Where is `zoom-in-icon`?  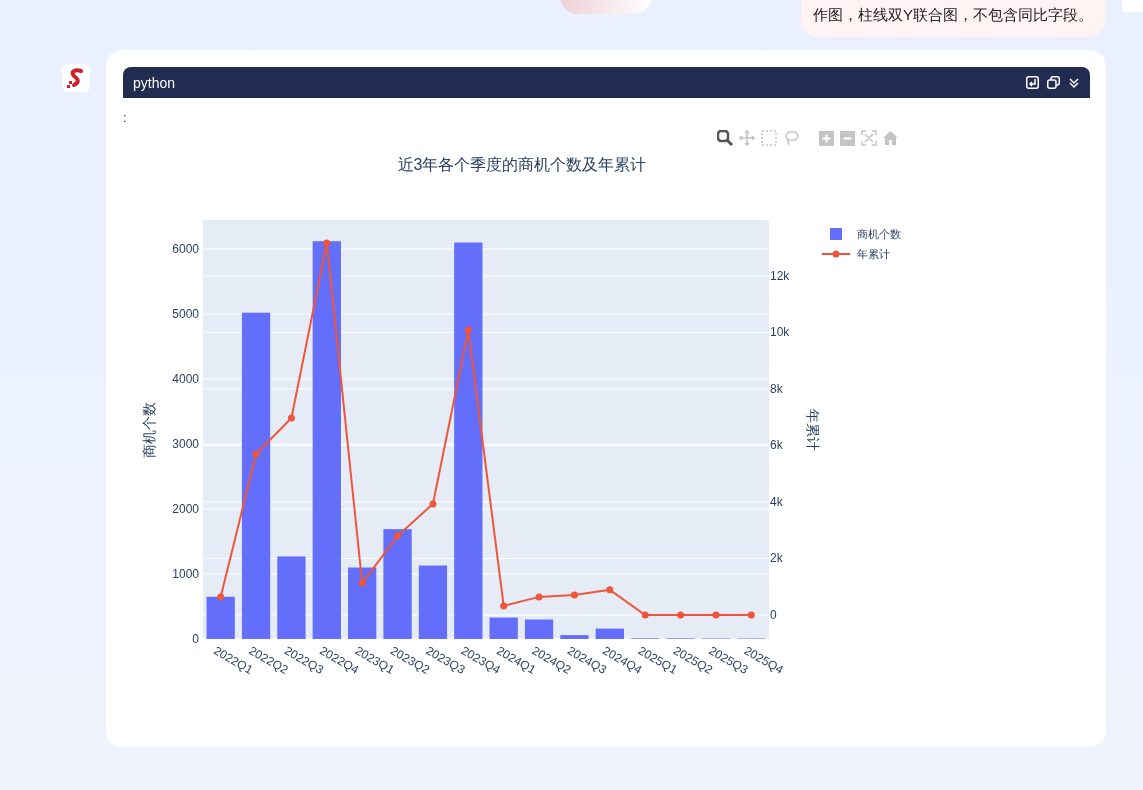 zoom-in-icon is located at coordinates (826, 138).